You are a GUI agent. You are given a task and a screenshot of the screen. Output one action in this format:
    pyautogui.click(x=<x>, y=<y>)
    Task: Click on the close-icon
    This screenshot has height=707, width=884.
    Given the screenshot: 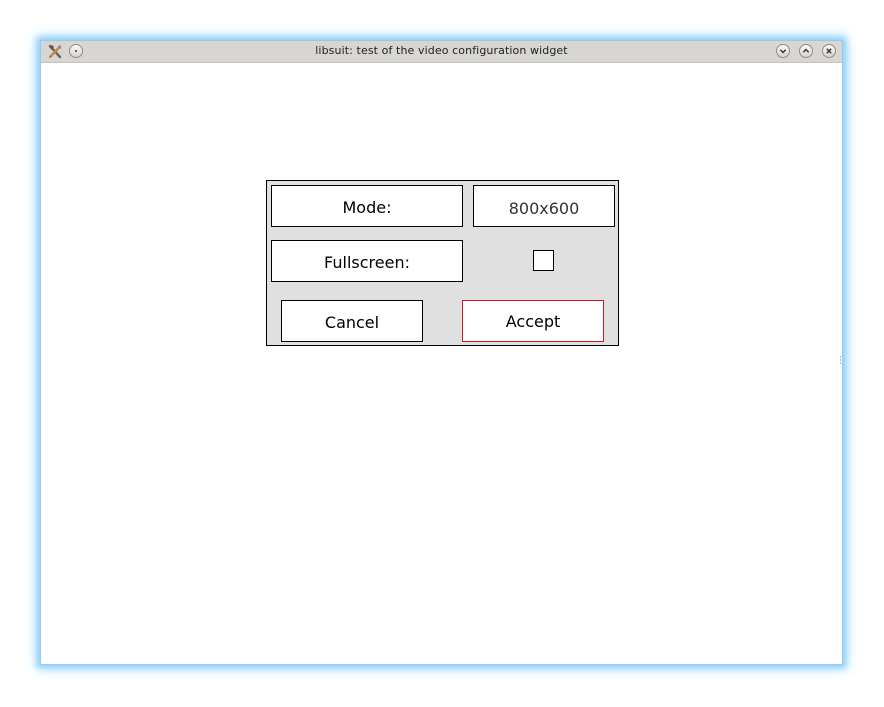 What is the action you would take?
    pyautogui.click(x=829, y=51)
    